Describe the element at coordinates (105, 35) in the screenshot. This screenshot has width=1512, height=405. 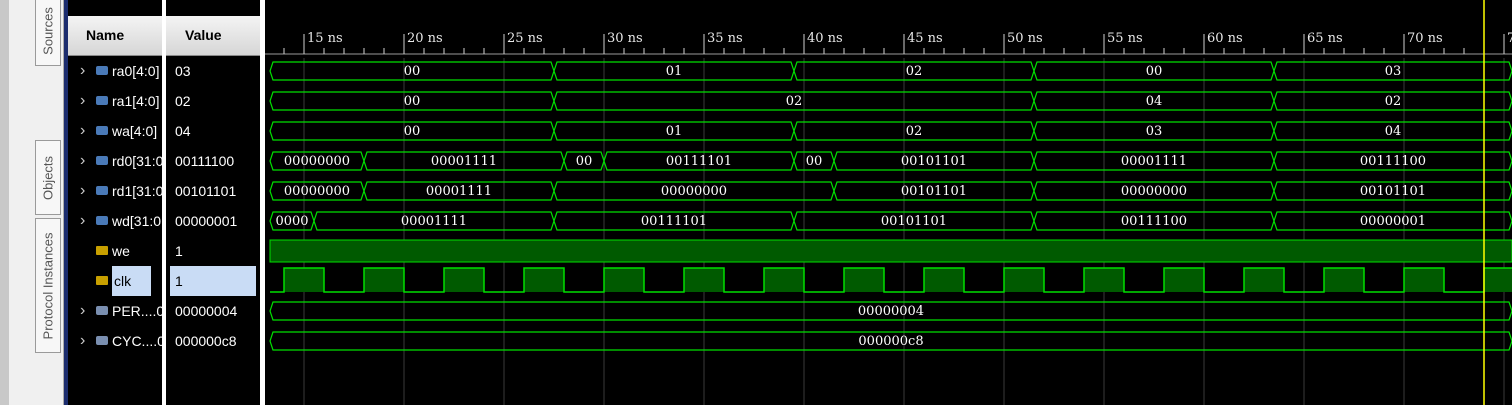
I see `name-header-label: Name` at that location.